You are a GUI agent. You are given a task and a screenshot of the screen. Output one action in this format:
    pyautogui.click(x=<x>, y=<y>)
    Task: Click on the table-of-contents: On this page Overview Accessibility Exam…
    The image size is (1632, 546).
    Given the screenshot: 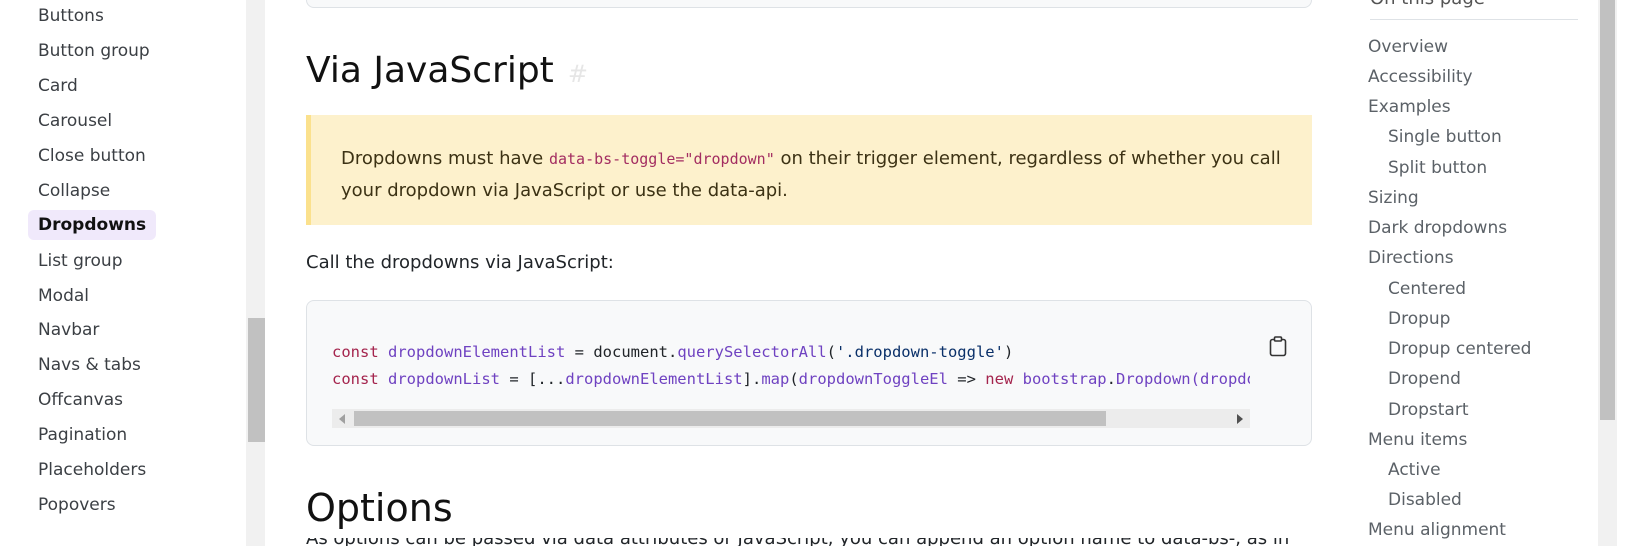 What is the action you would take?
    pyautogui.click(x=1472, y=273)
    